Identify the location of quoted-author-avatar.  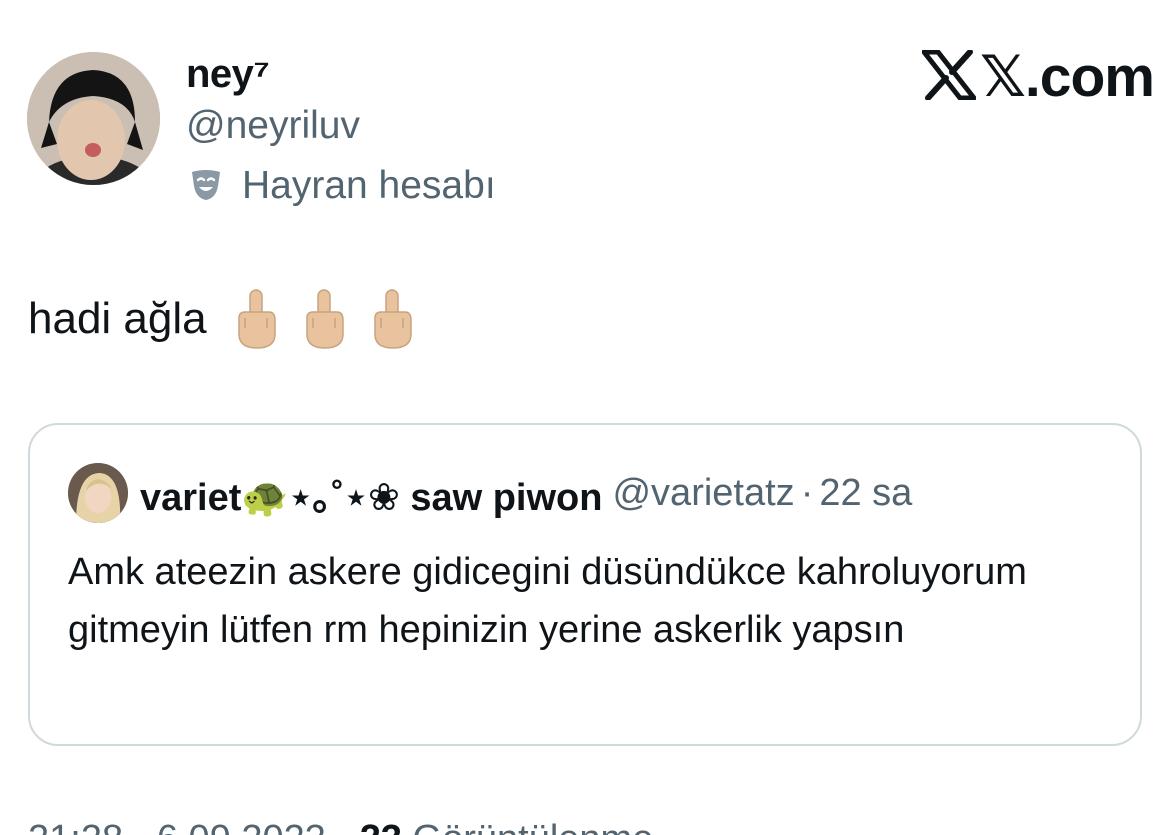
(98, 493).